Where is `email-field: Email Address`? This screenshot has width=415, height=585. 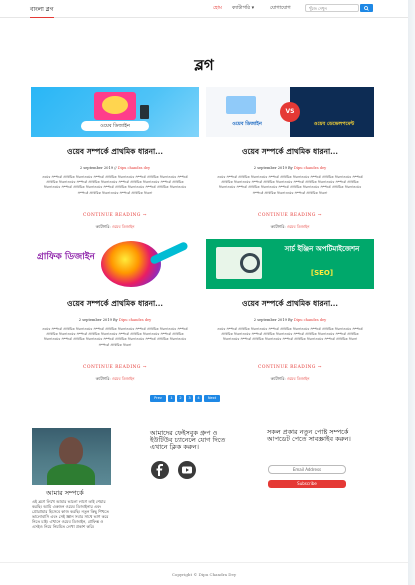 email-field: Email Address is located at coordinates (307, 469).